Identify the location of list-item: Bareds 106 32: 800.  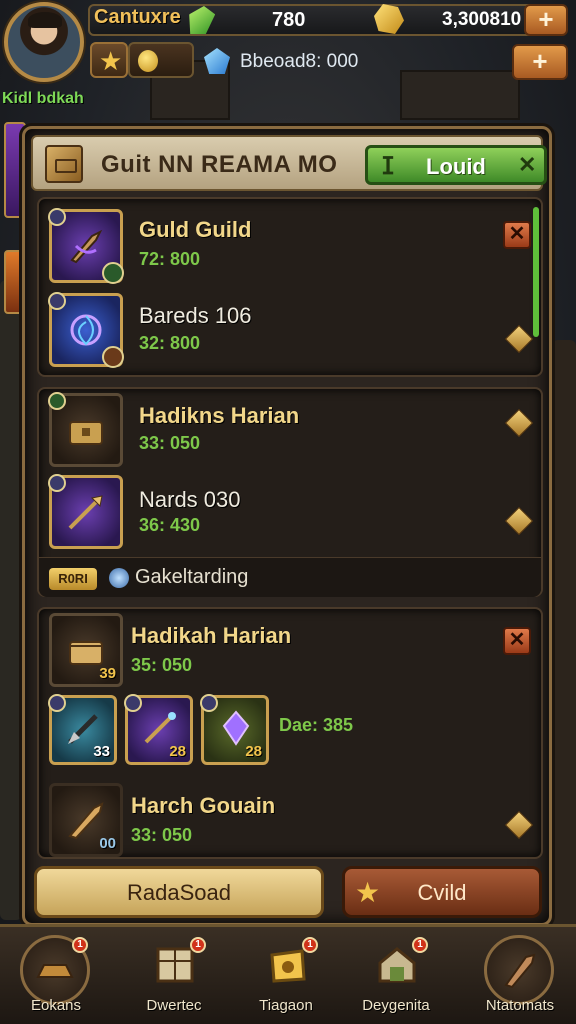
(290, 332).